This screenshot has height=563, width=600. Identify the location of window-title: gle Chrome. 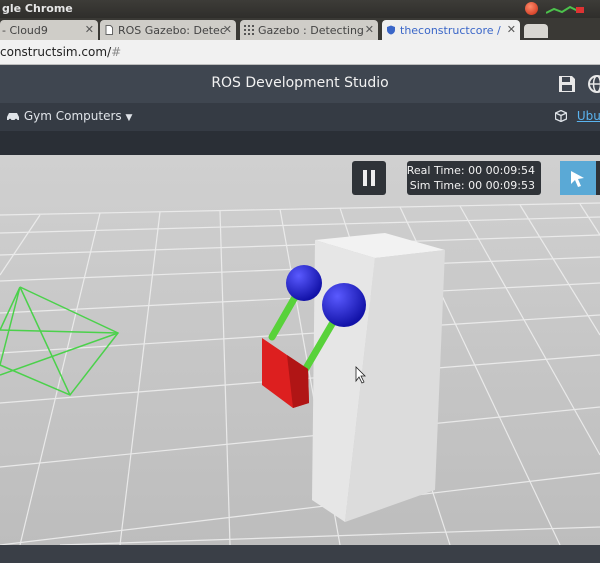
(37, 8).